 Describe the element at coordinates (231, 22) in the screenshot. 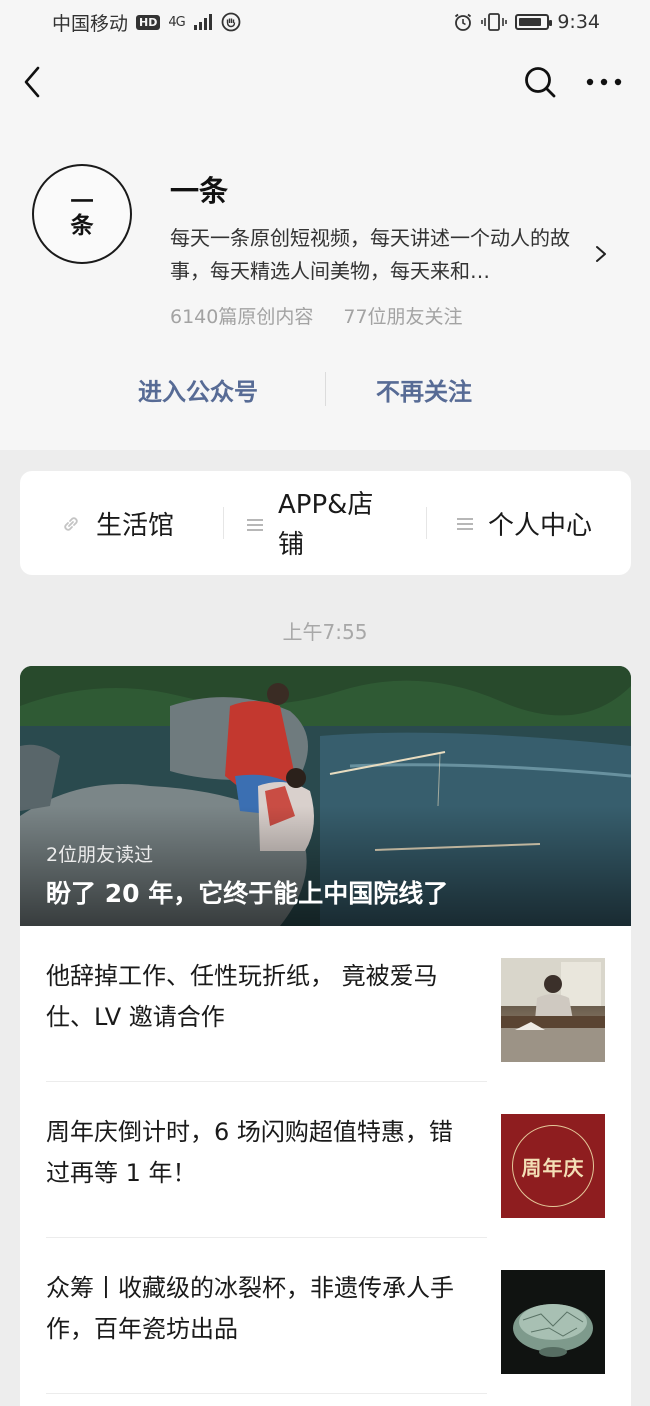

I see `privacy-icon` at that location.